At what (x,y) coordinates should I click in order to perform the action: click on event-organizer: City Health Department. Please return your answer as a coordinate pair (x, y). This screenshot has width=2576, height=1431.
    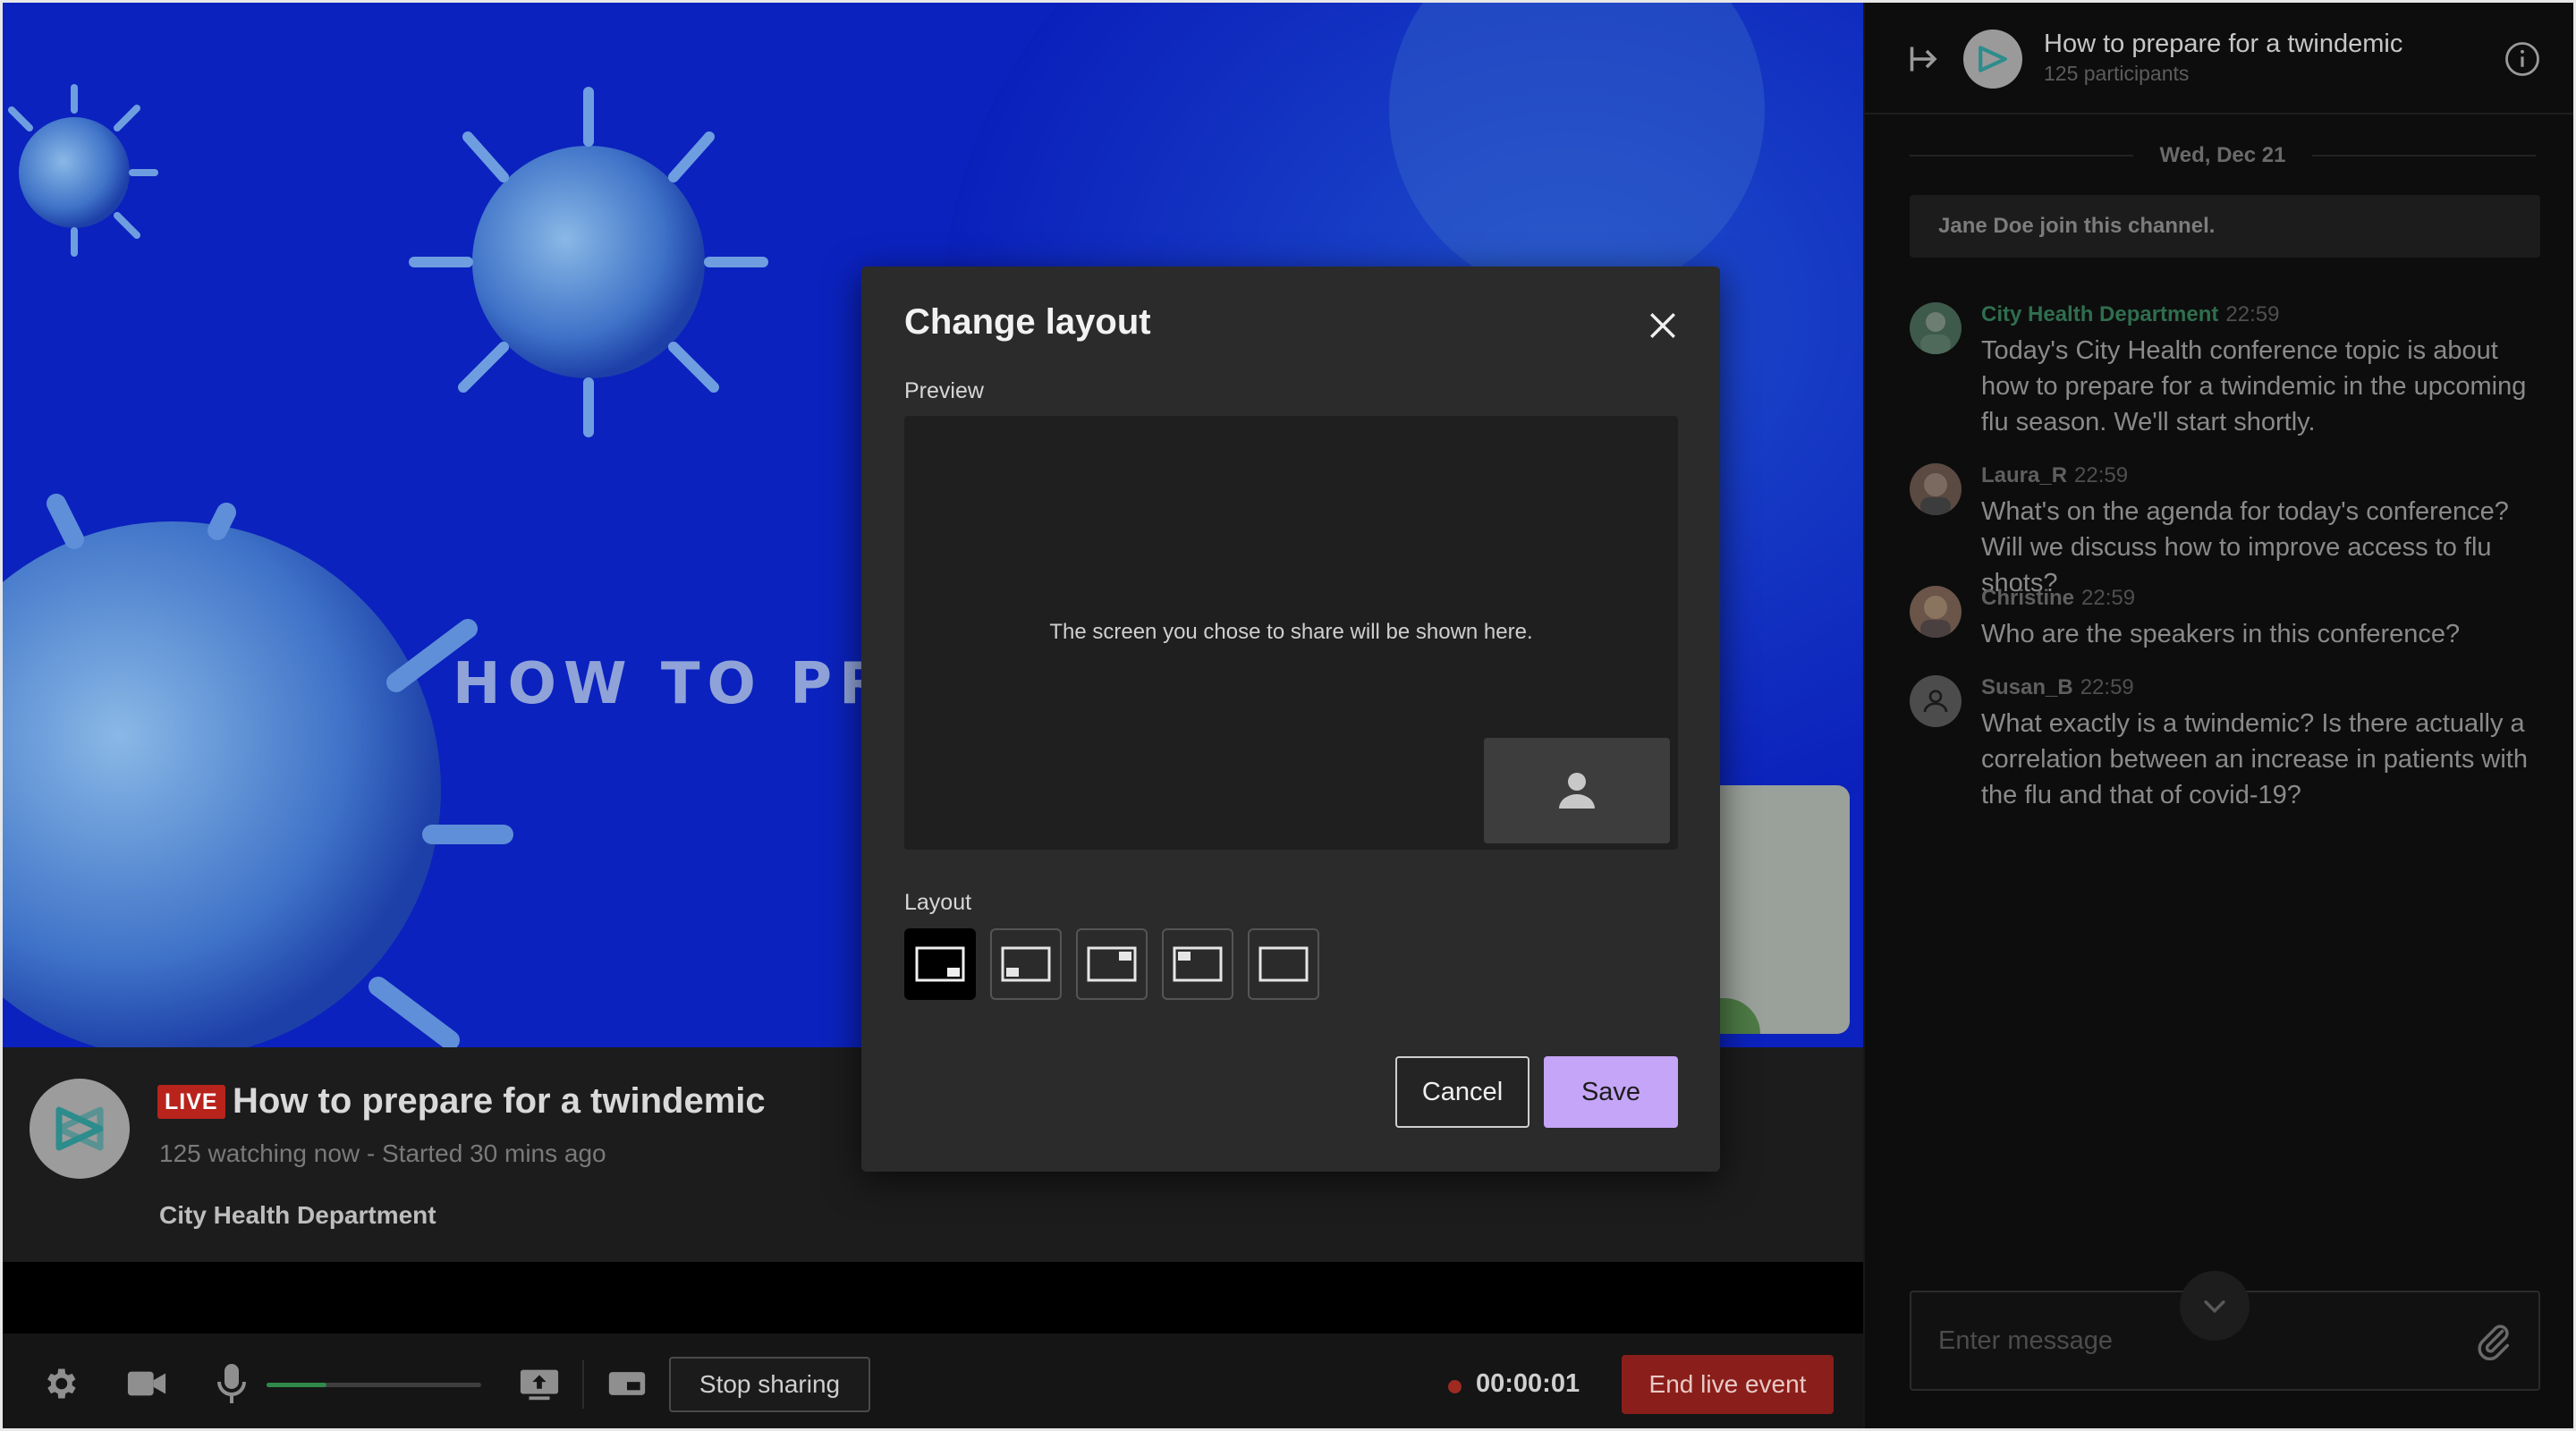
    Looking at the image, I should click on (297, 1215).